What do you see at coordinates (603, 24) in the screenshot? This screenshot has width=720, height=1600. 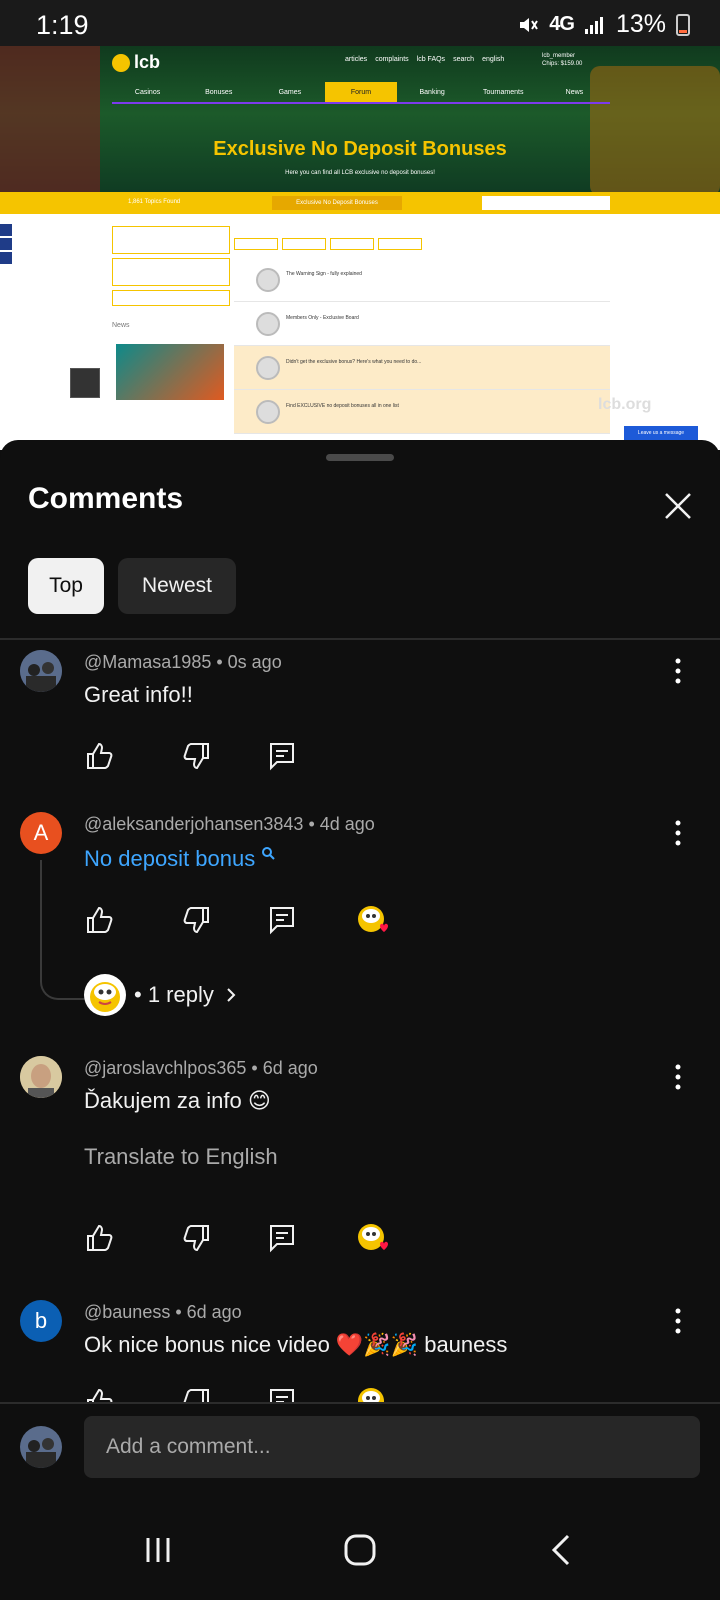 I see `status-icons: 4G 13%` at bounding box center [603, 24].